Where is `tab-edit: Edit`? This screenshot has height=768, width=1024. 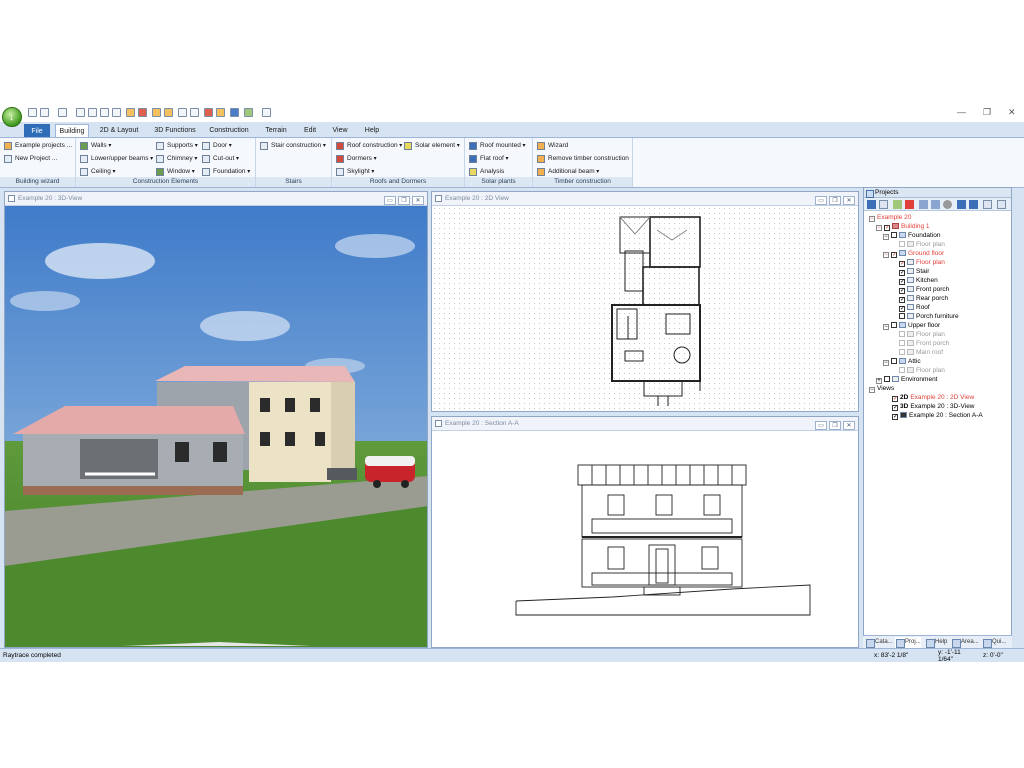 tab-edit: Edit is located at coordinates (310, 131).